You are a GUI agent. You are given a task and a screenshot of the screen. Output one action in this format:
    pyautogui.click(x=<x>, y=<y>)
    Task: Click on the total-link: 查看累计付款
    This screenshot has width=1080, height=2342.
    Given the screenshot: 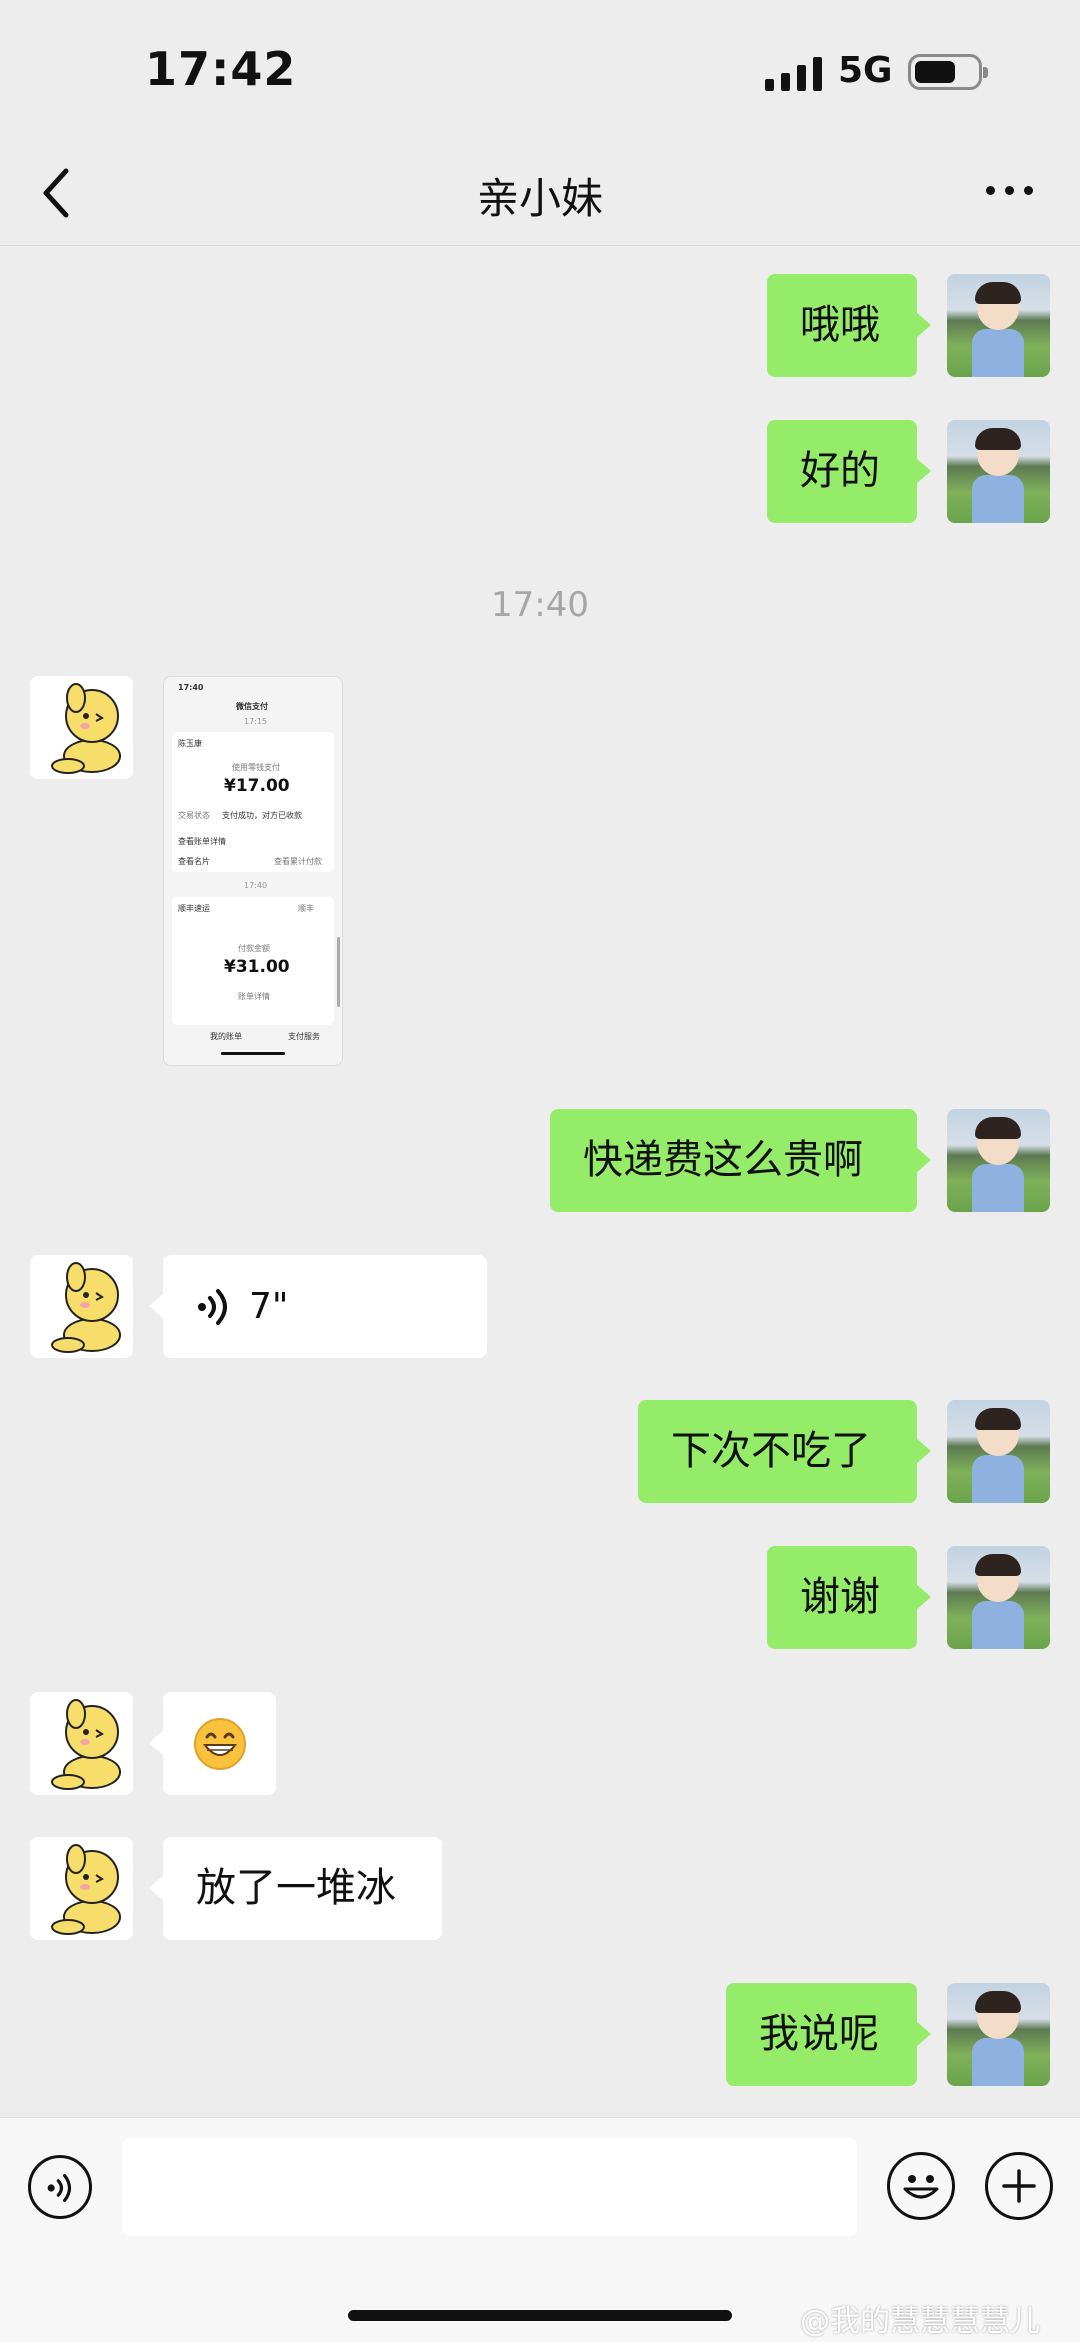 What is the action you would take?
    pyautogui.click(x=298, y=861)
    